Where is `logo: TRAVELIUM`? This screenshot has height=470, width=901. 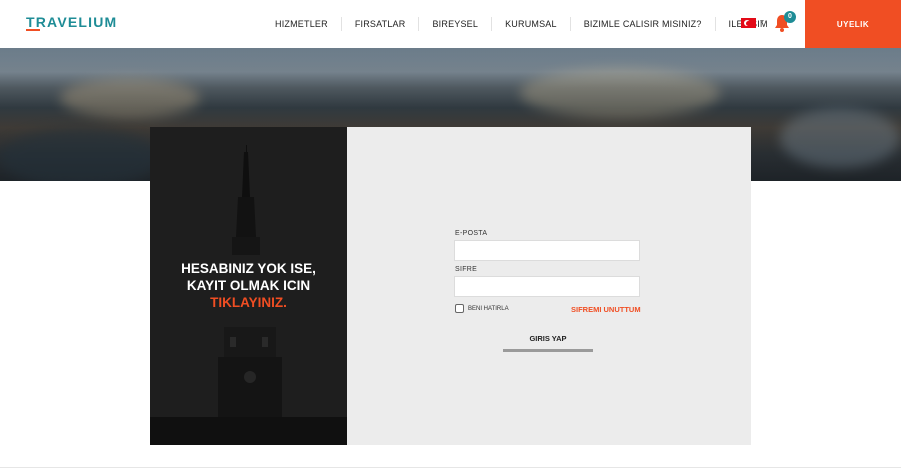
logo: TRAVELIUM is located at coordinates (71, 22).